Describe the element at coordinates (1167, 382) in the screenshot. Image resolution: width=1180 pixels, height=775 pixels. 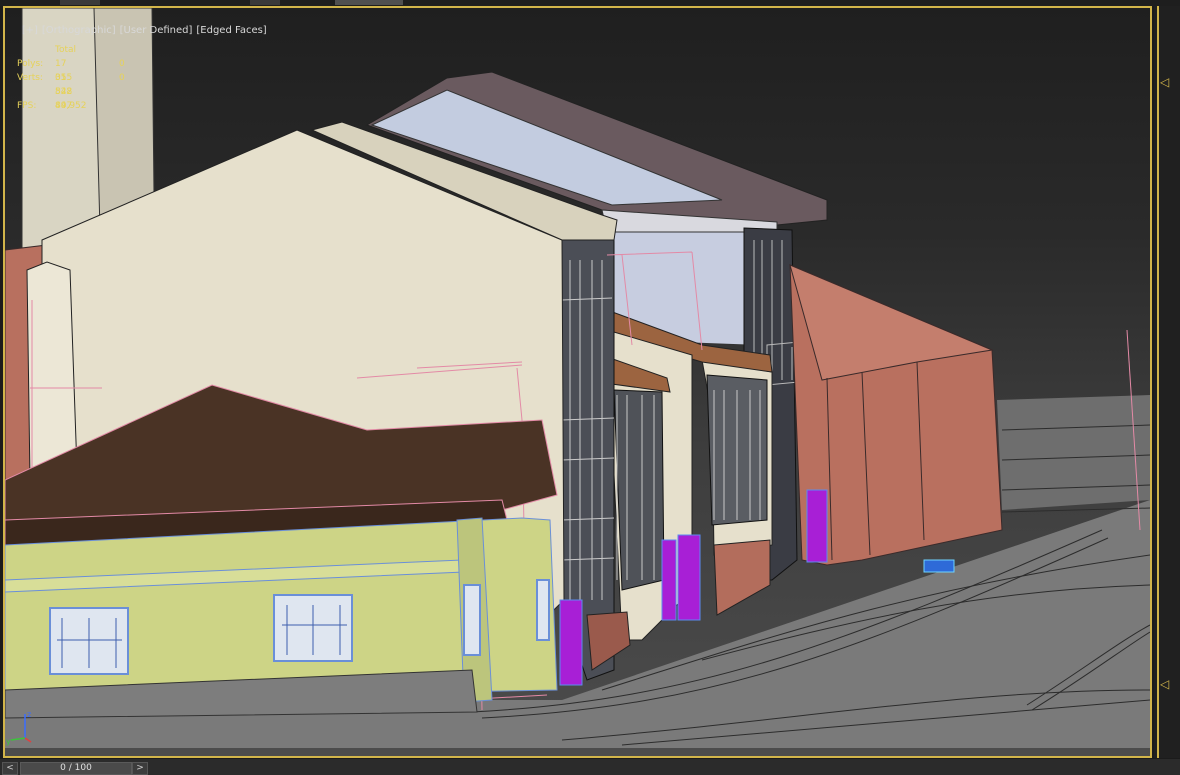
I see `right-command-rail: ◁ ◁` at that location.